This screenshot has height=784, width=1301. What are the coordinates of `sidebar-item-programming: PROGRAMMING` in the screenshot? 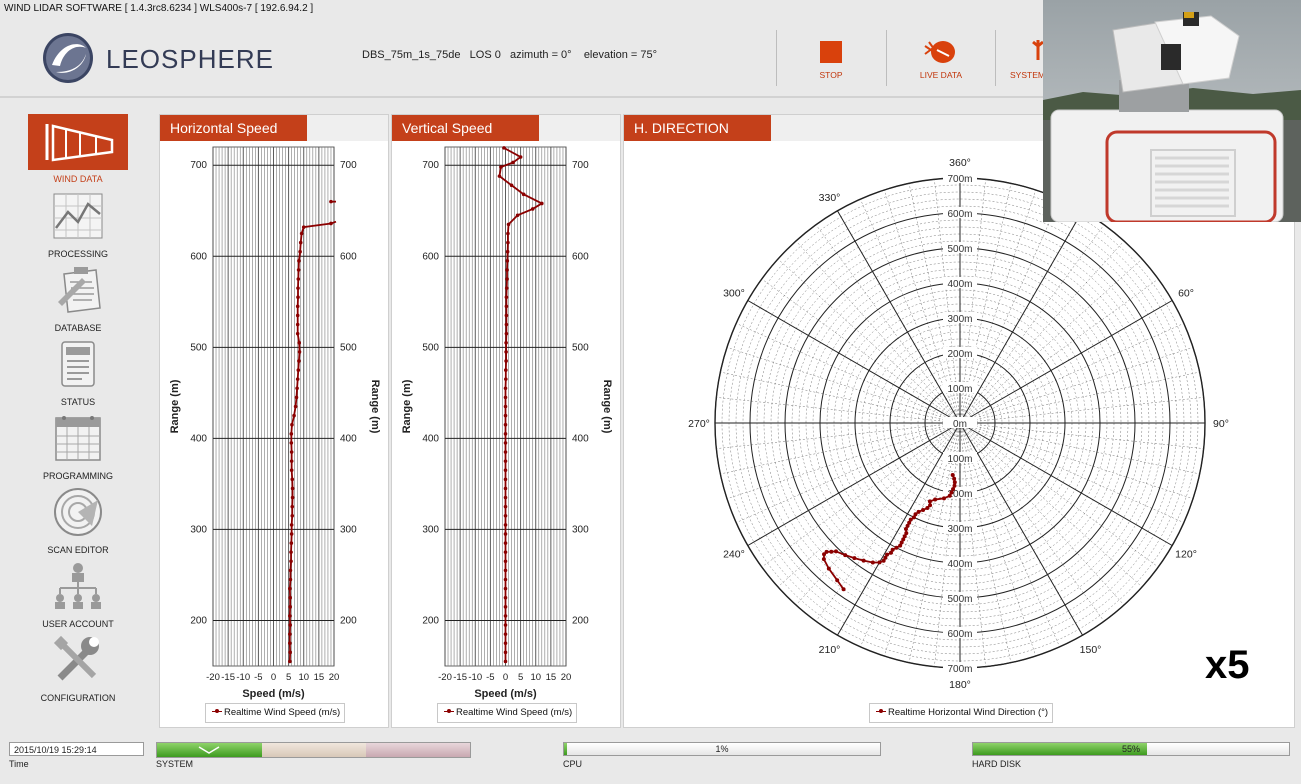 It's located at (78, 447).